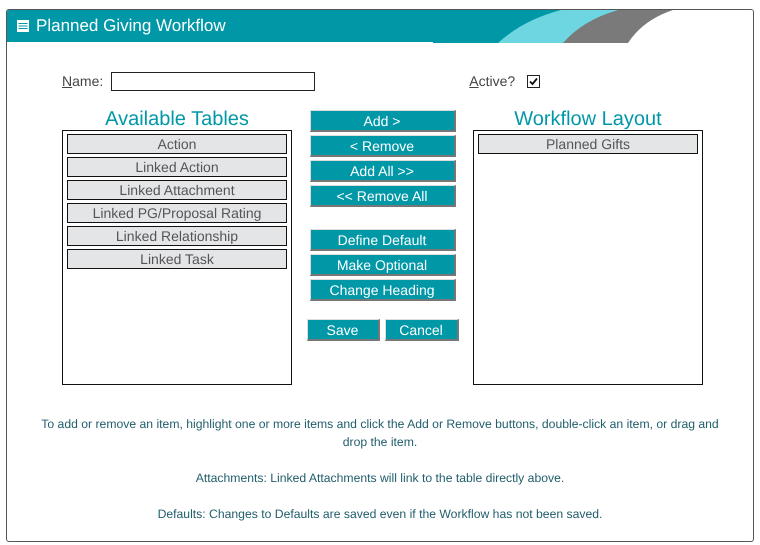 Image resolution: width=760 pixels, height=545 pixels. What do you see at coordinates (177, 167) in the screenshot?
I see `table-list-item: Linked Action` at bounding box center [177, 167].